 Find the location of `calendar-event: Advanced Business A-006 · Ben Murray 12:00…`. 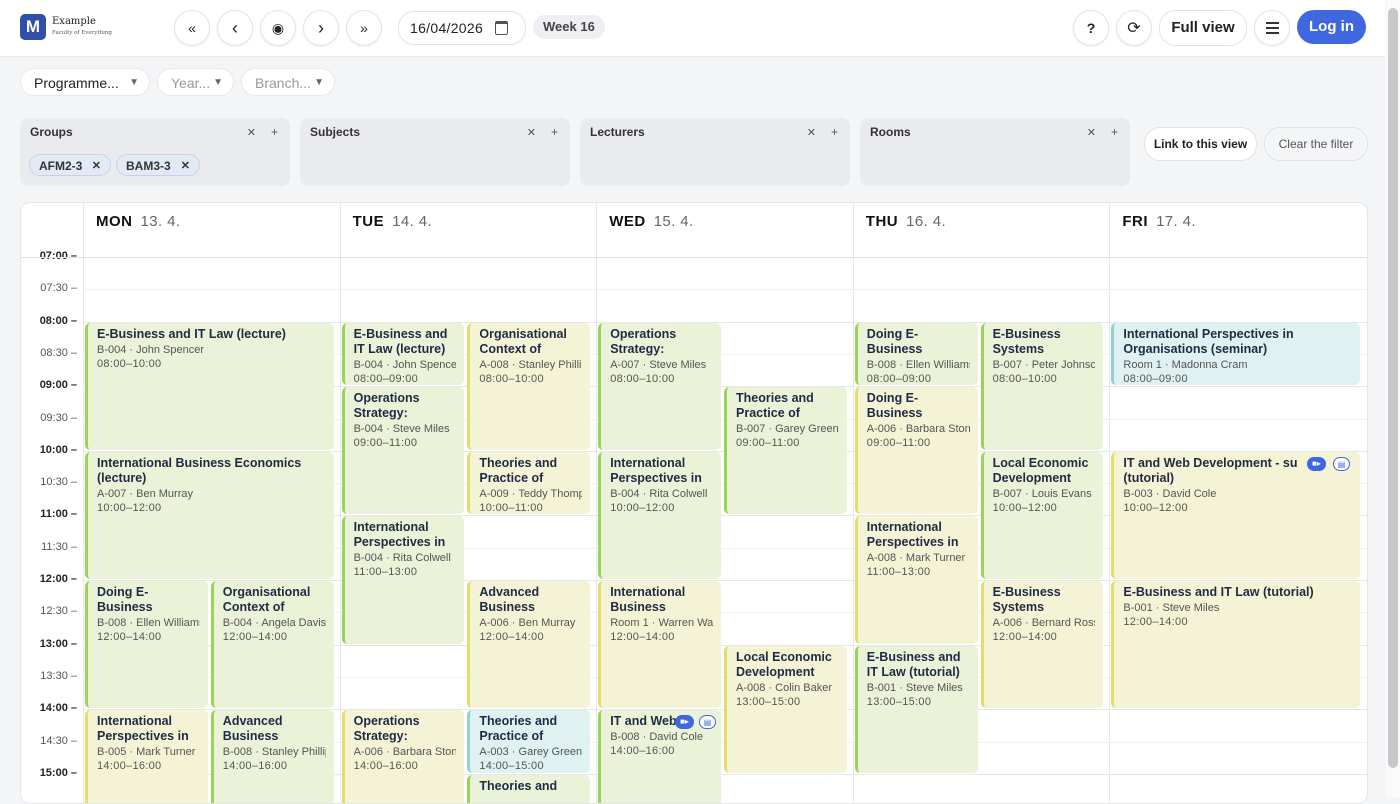

calendar-event: Advanced Business A-006 · Ben Murray 12:00… is located at coordinates (529, 645).